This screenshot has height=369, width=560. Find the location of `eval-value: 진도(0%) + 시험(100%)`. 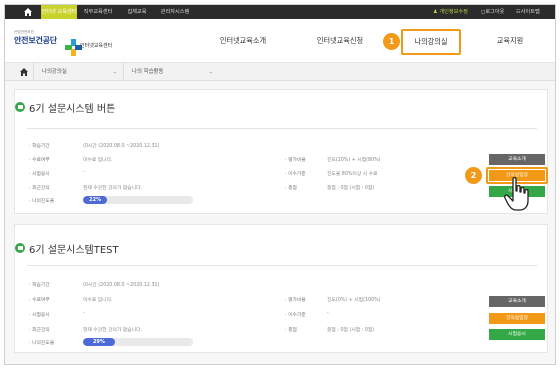

eval-value: 진도(0%) + 시험(100%) is located at coordinates (354, 300).